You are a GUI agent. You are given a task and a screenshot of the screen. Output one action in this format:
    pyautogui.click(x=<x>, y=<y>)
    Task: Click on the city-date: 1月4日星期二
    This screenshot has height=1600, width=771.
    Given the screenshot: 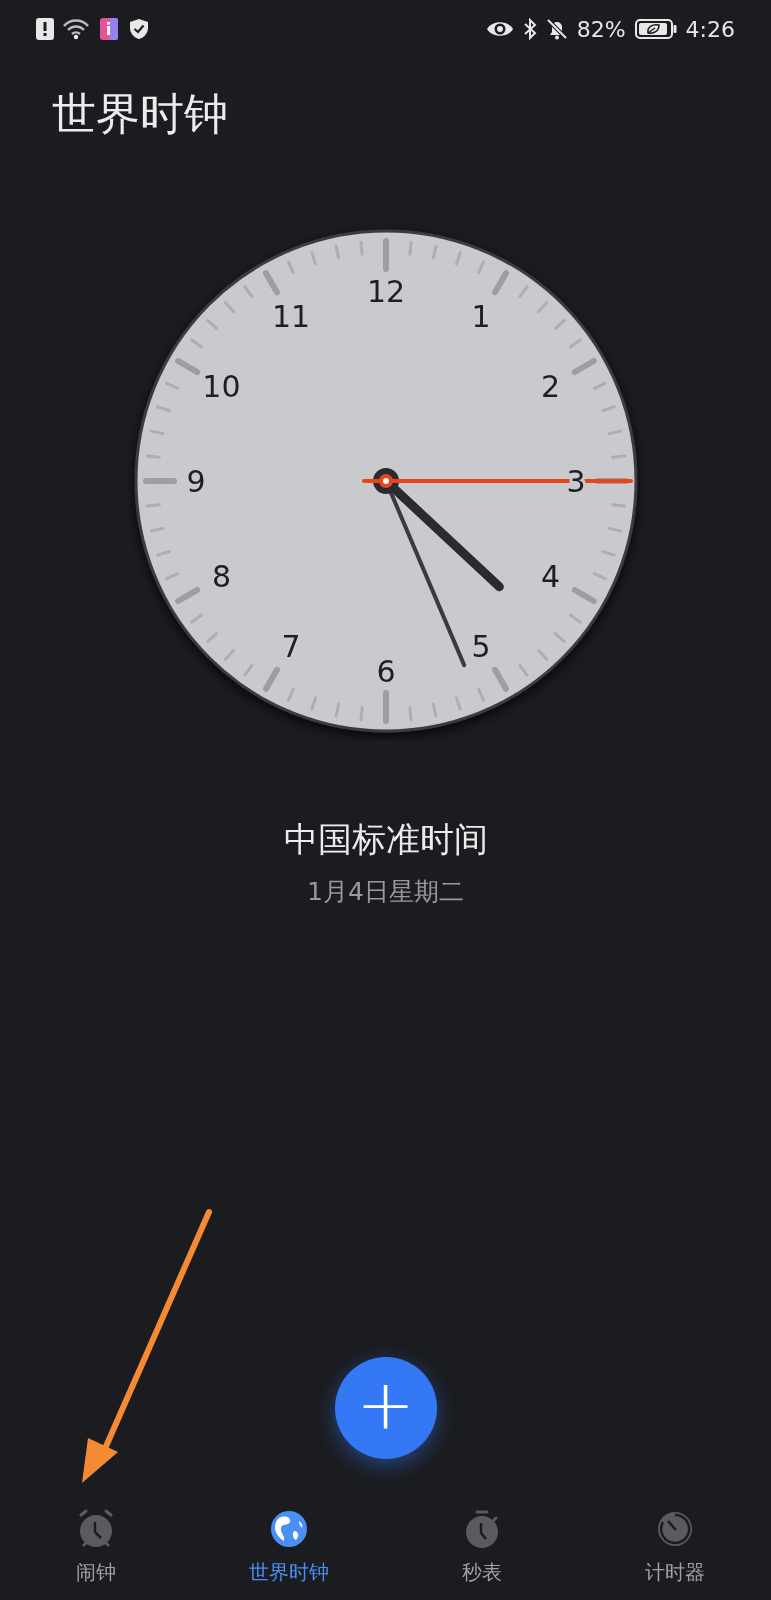 What is the action you would take?
    pyautogui.click(x=385, y=891)
    